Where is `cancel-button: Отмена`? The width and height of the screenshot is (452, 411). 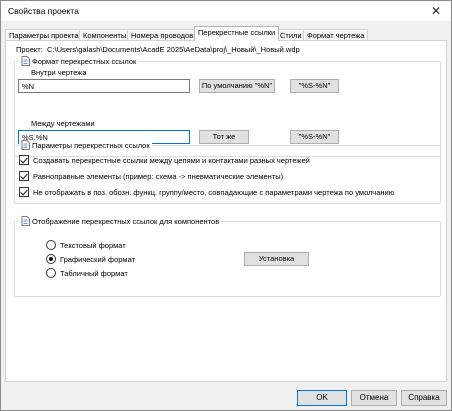 cancel-button: Отмена is located at coordinates (374, 398).